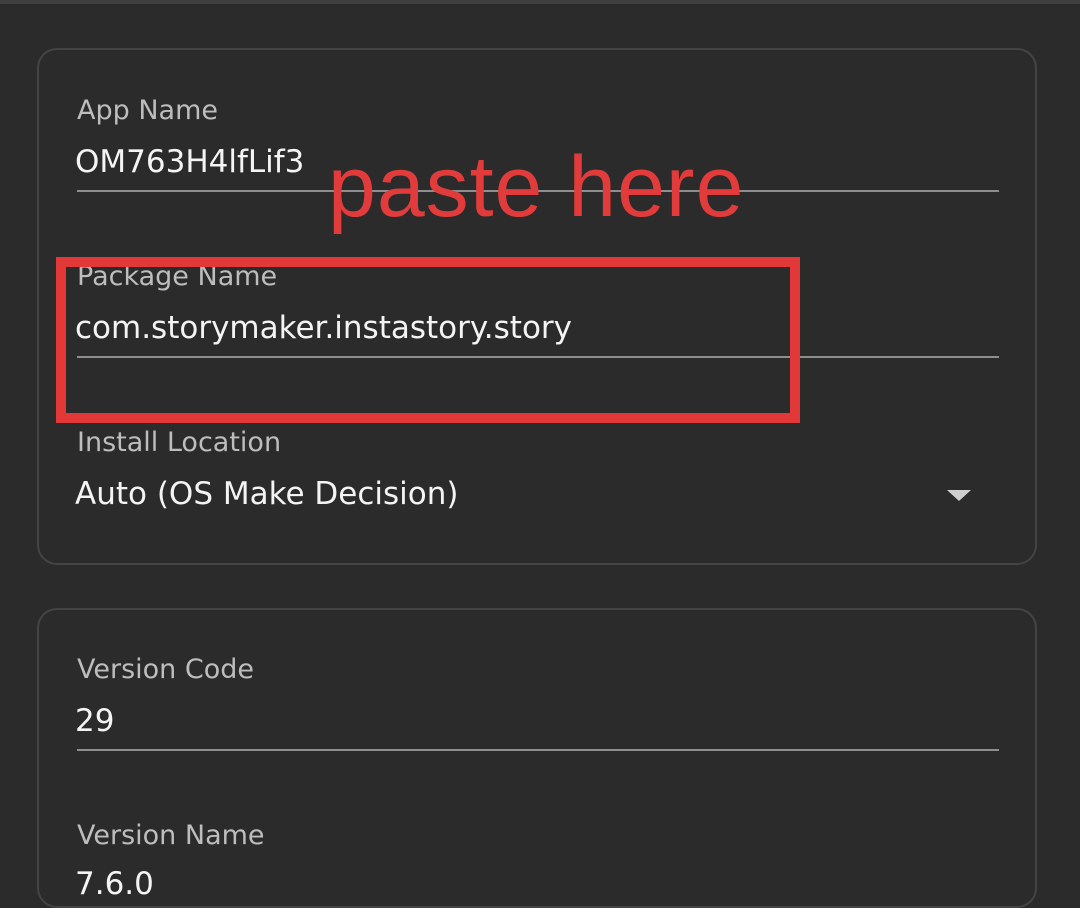 This screenshot has width=1080, height=908. Describe the element at coordinates (147, 110) in the screenshot. I see `app-name-label: App Name` at that location.